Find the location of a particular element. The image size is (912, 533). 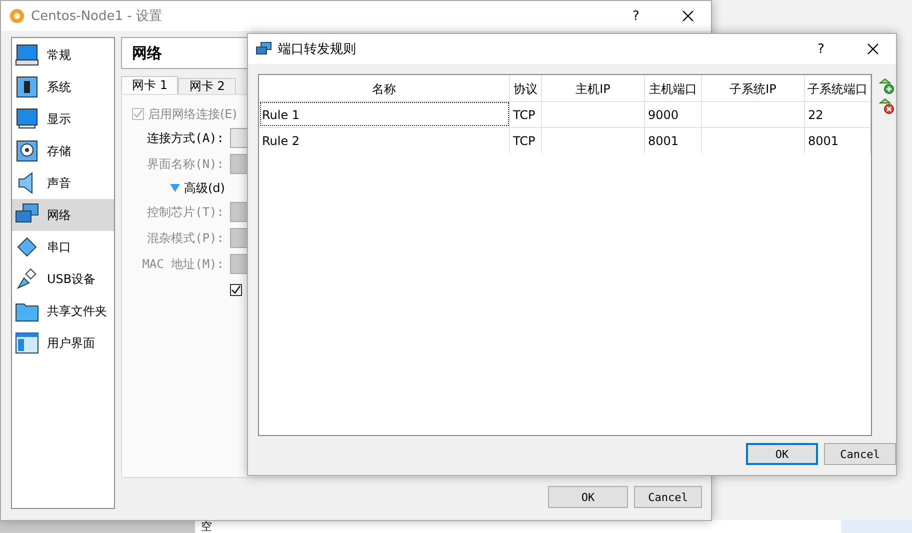

usb-plug-icon is located at coordinates (27, 279).